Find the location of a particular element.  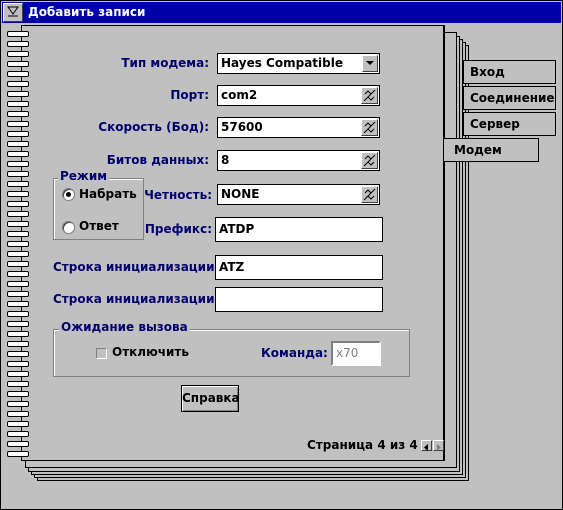

help-button-label: Справка is located at coordinates (211, 398).